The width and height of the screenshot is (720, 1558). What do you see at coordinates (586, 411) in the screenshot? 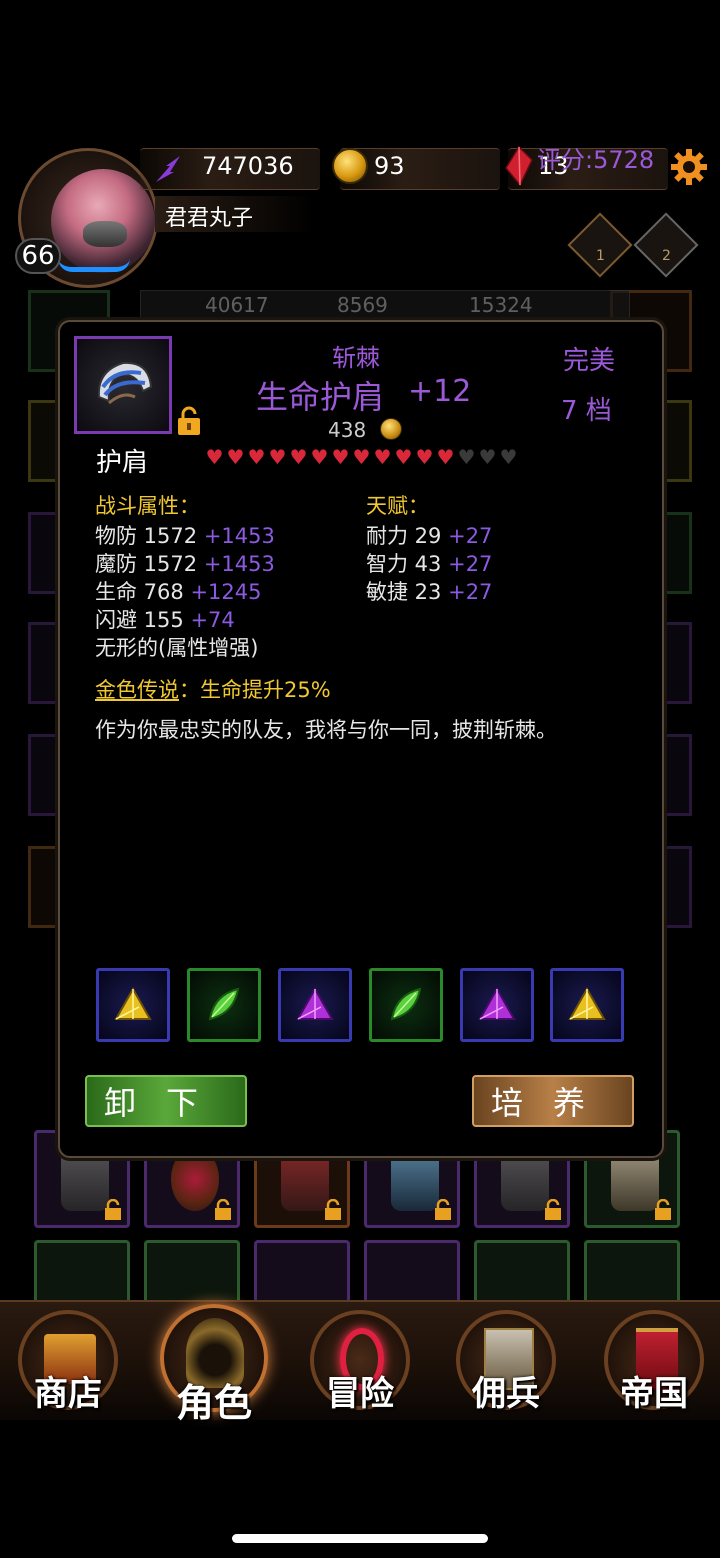
I see `item-tier: 7 档` at bounding box center [586, 411].